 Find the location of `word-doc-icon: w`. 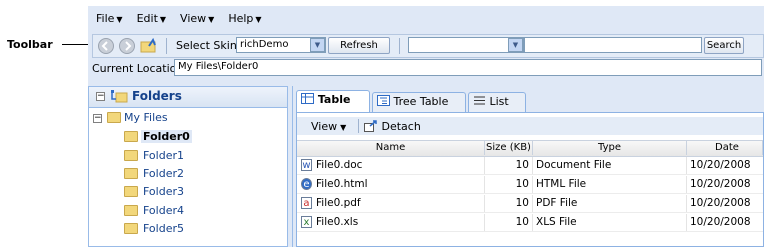

word-doc-icon: w is located at coordinates (306, 165).